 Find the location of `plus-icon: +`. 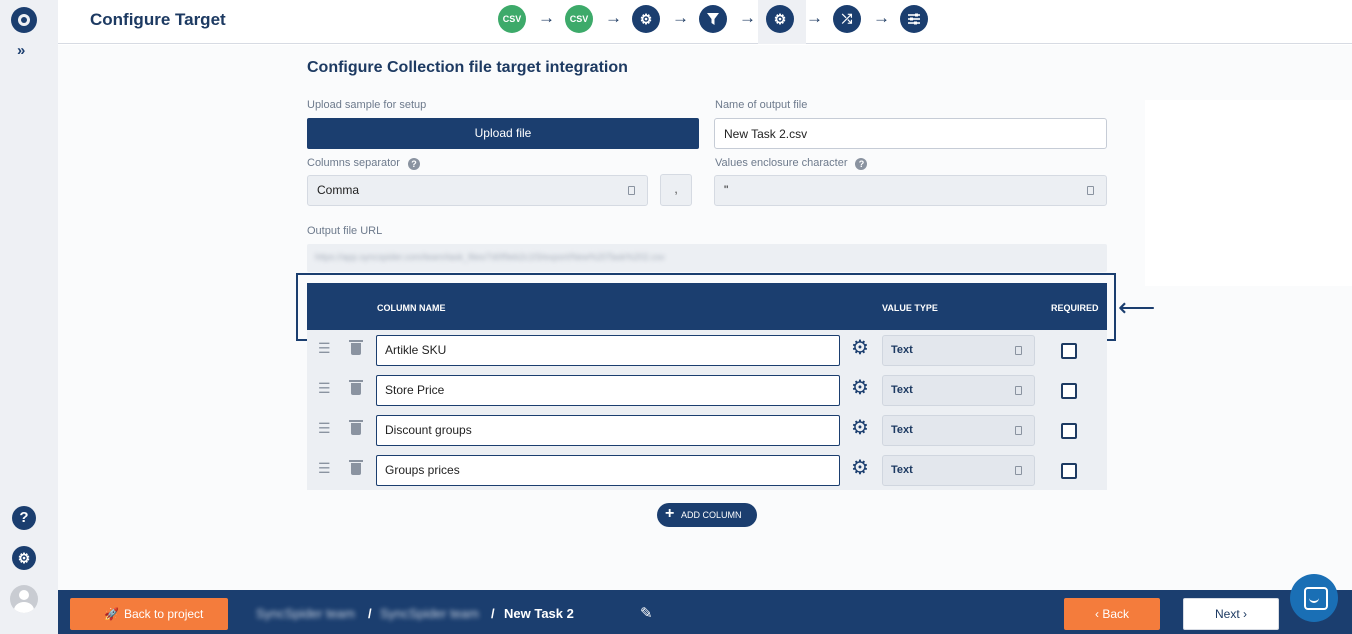

plus-icon: + is located at coordinates (670, 513).